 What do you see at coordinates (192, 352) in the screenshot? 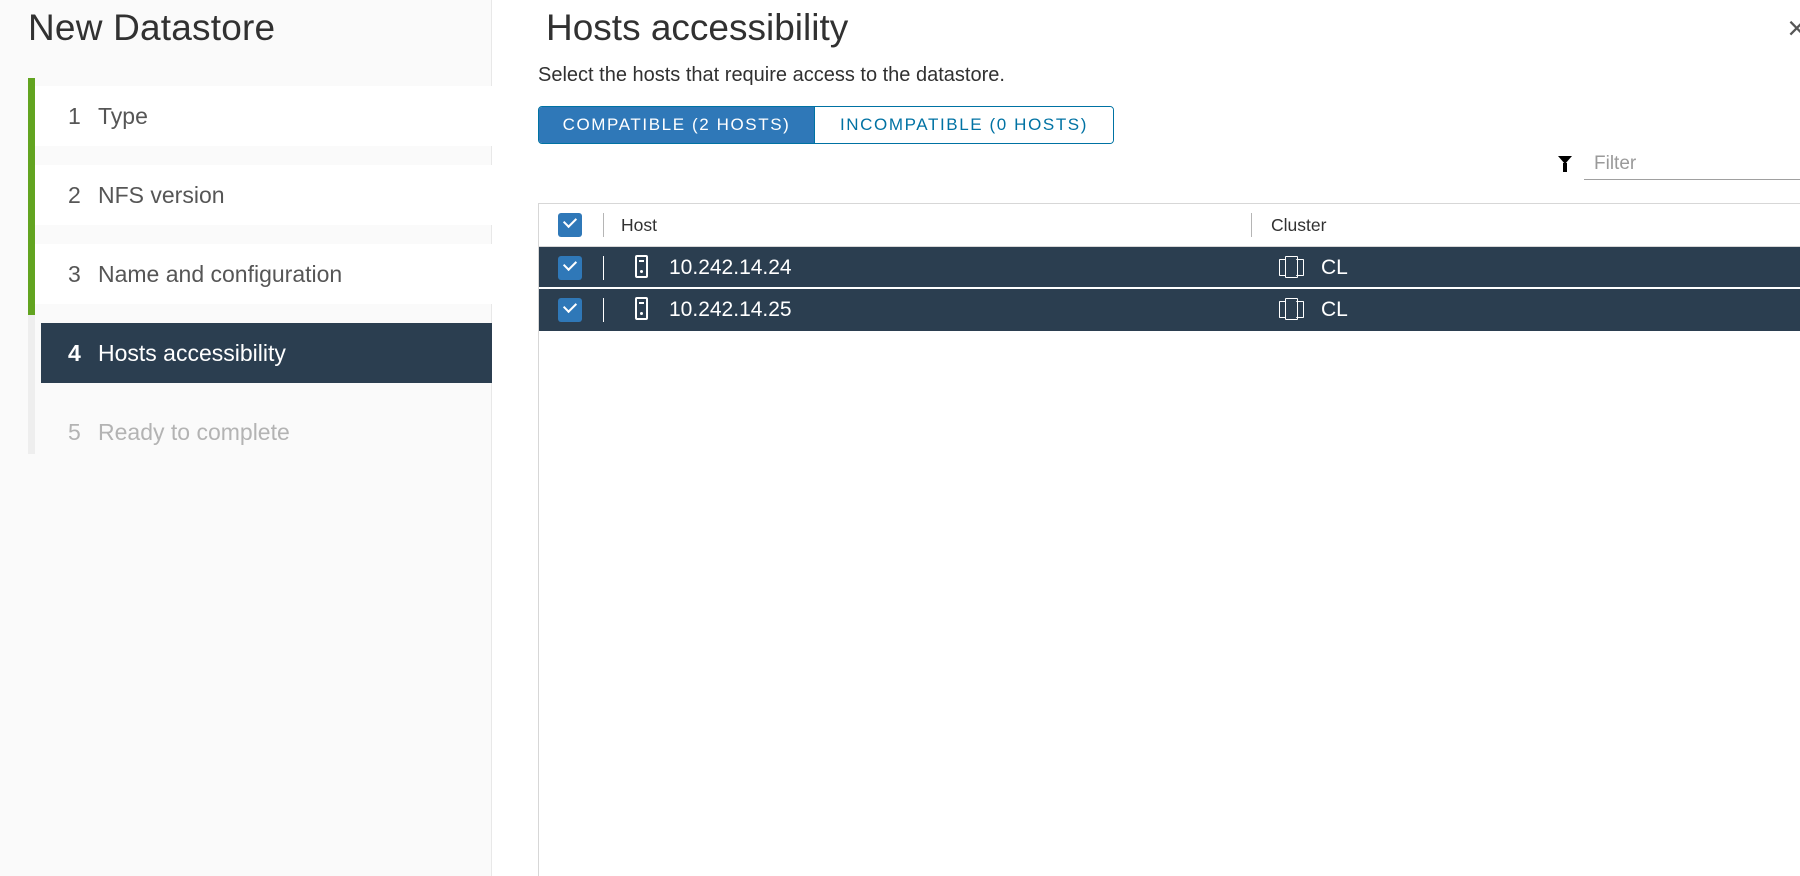
I see `step-label: Hosts accessibility` at bounding box center [192, 352].